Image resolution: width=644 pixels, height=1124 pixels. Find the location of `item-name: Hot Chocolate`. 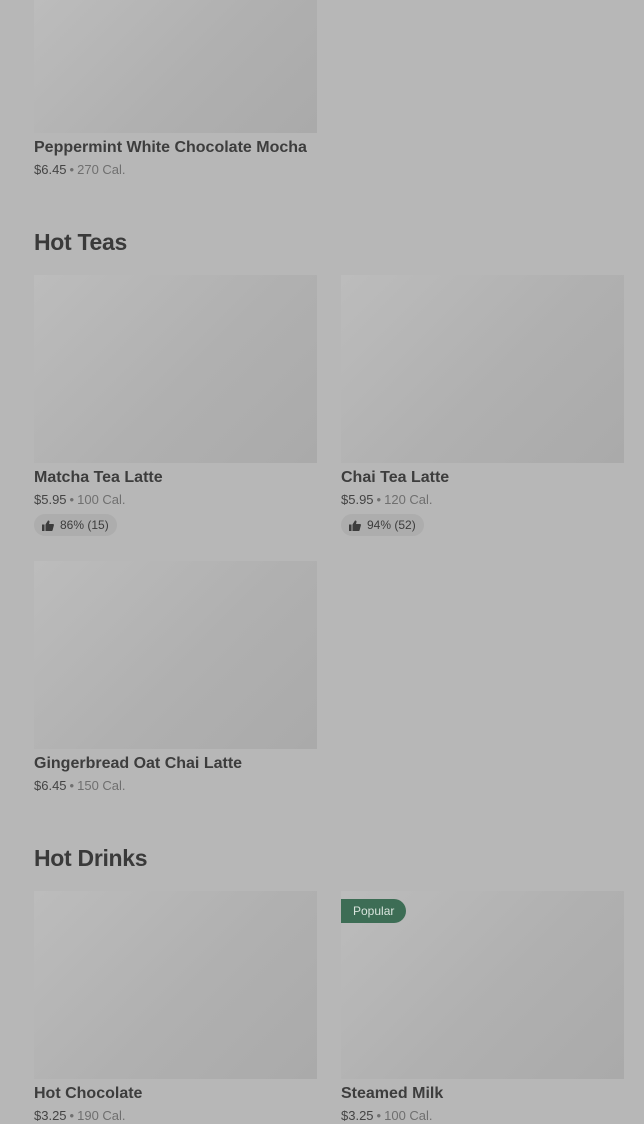

item-name: Hot Chocolate is located at coordinates (88, 1093).